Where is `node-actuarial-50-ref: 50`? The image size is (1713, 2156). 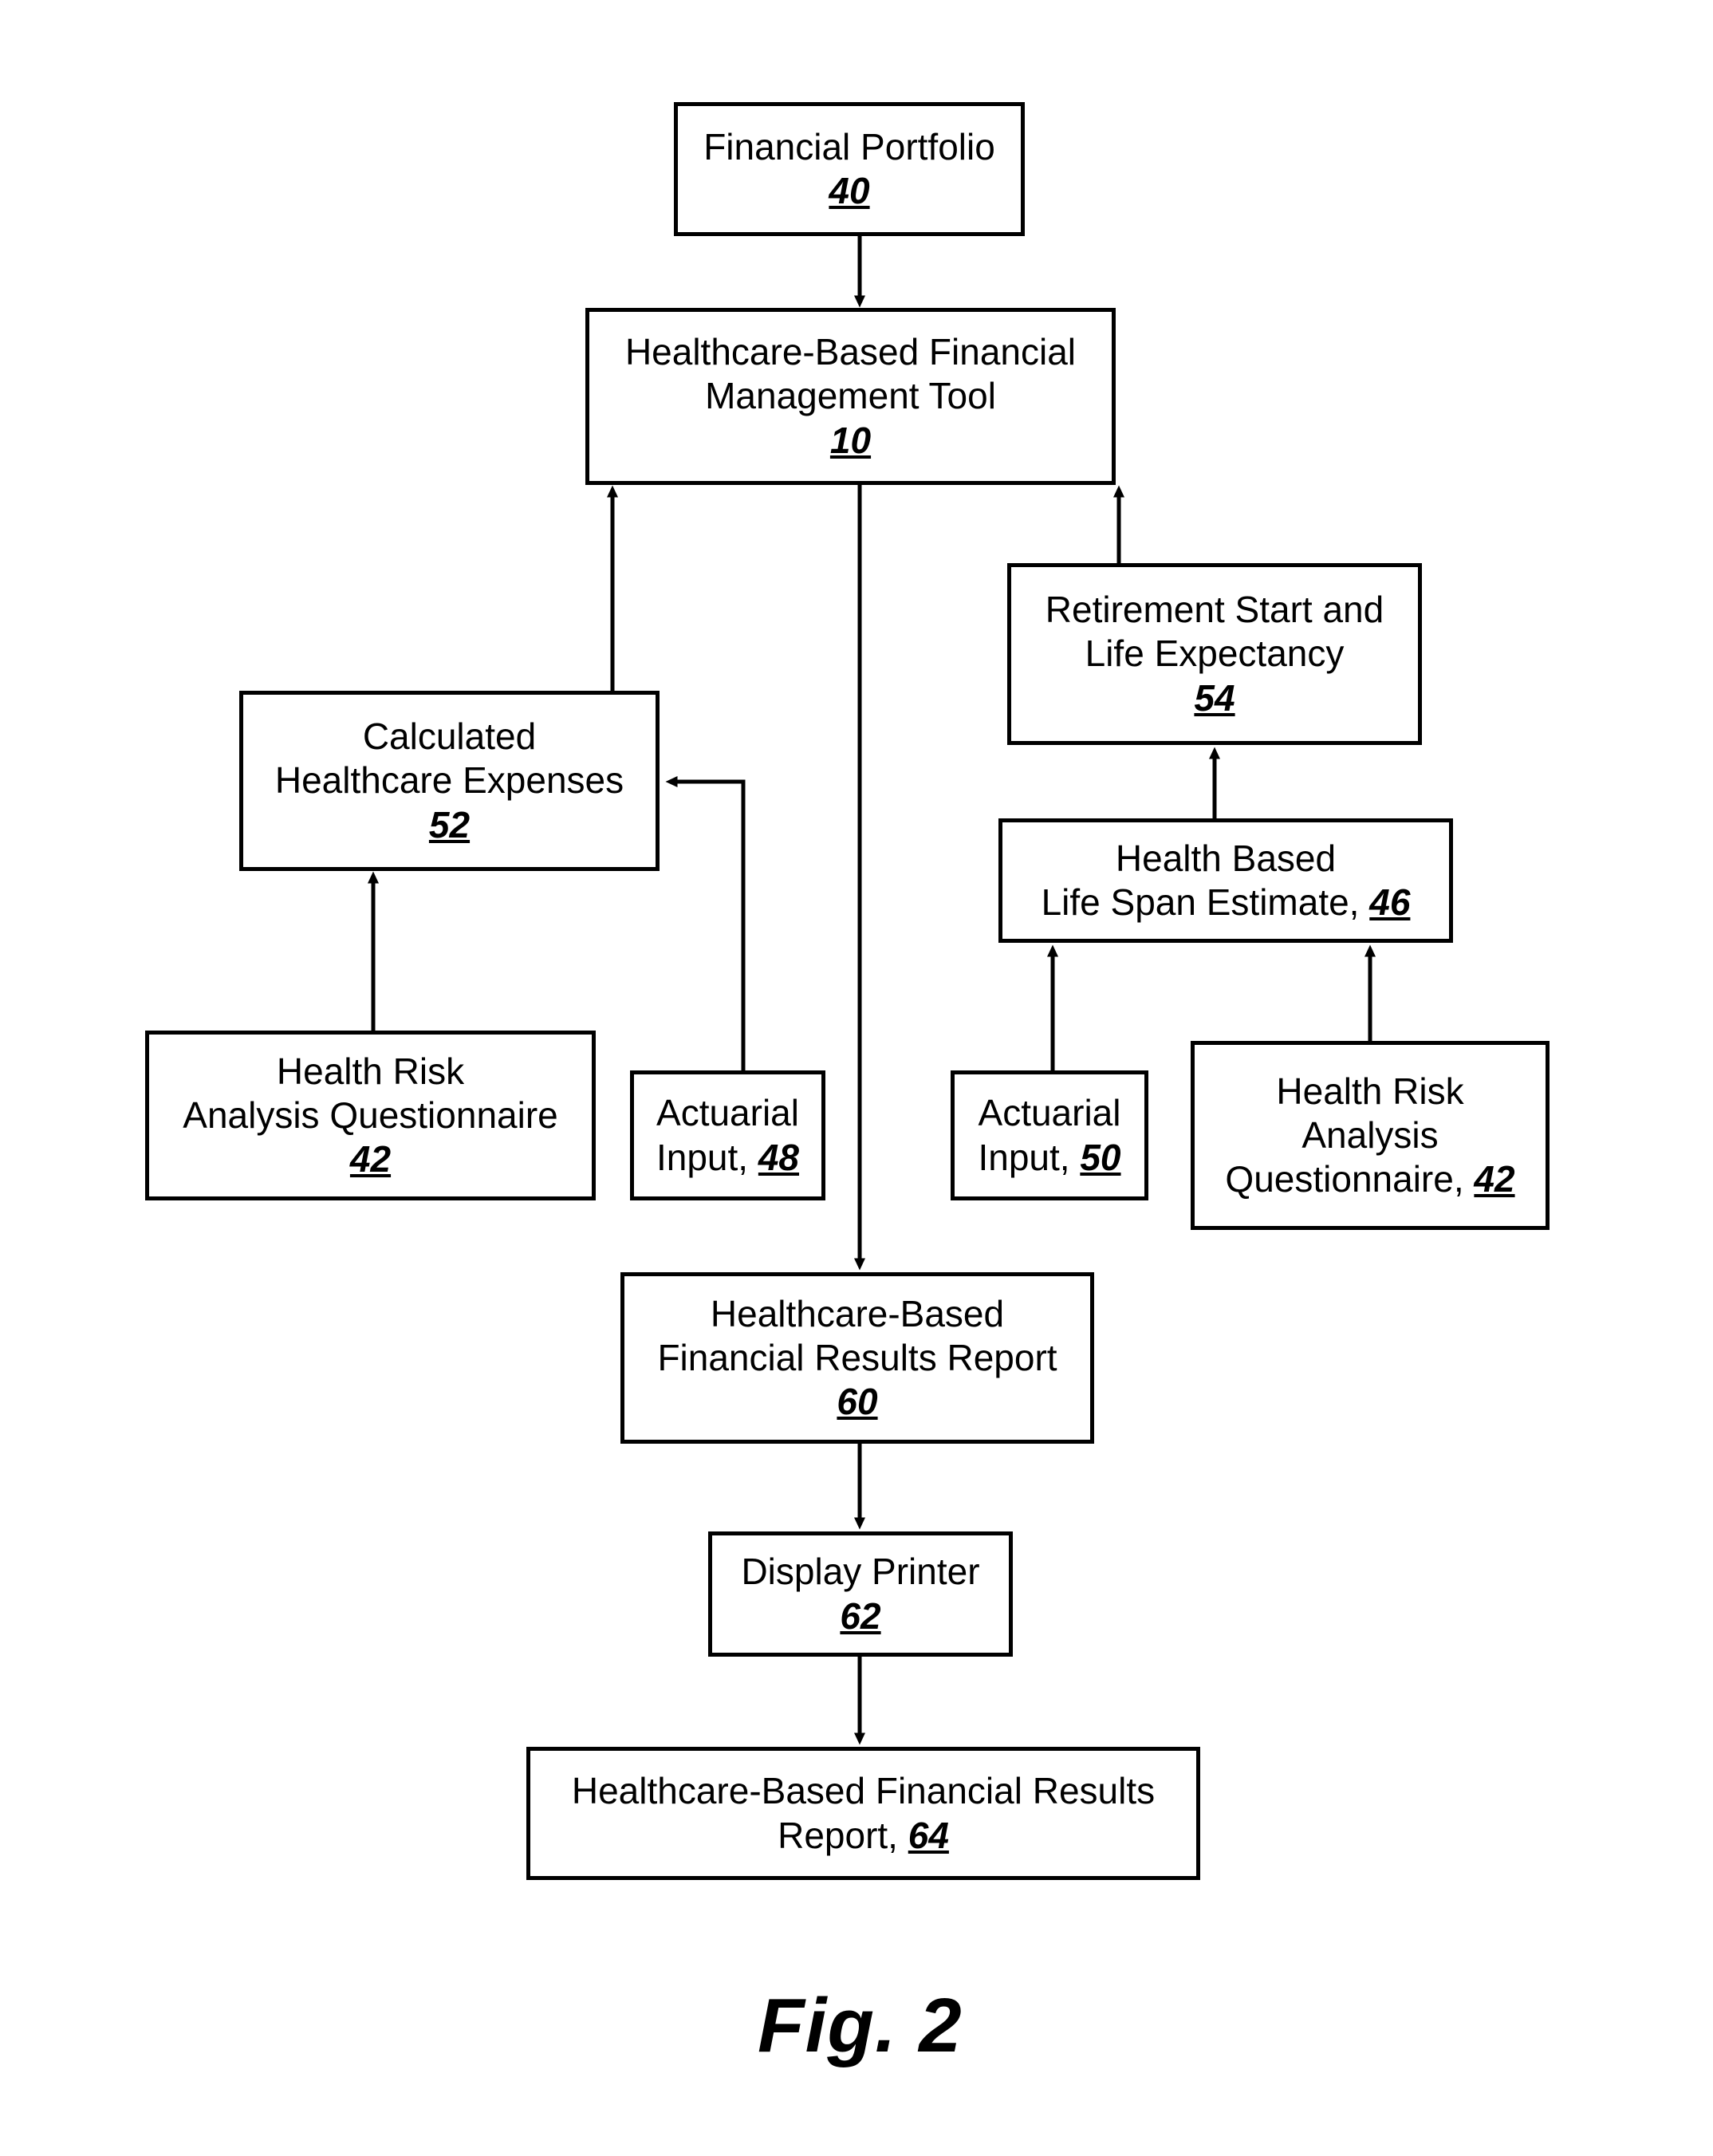 node-actuarial-50-ref: 50 is located at coordinates (1100, 1157).